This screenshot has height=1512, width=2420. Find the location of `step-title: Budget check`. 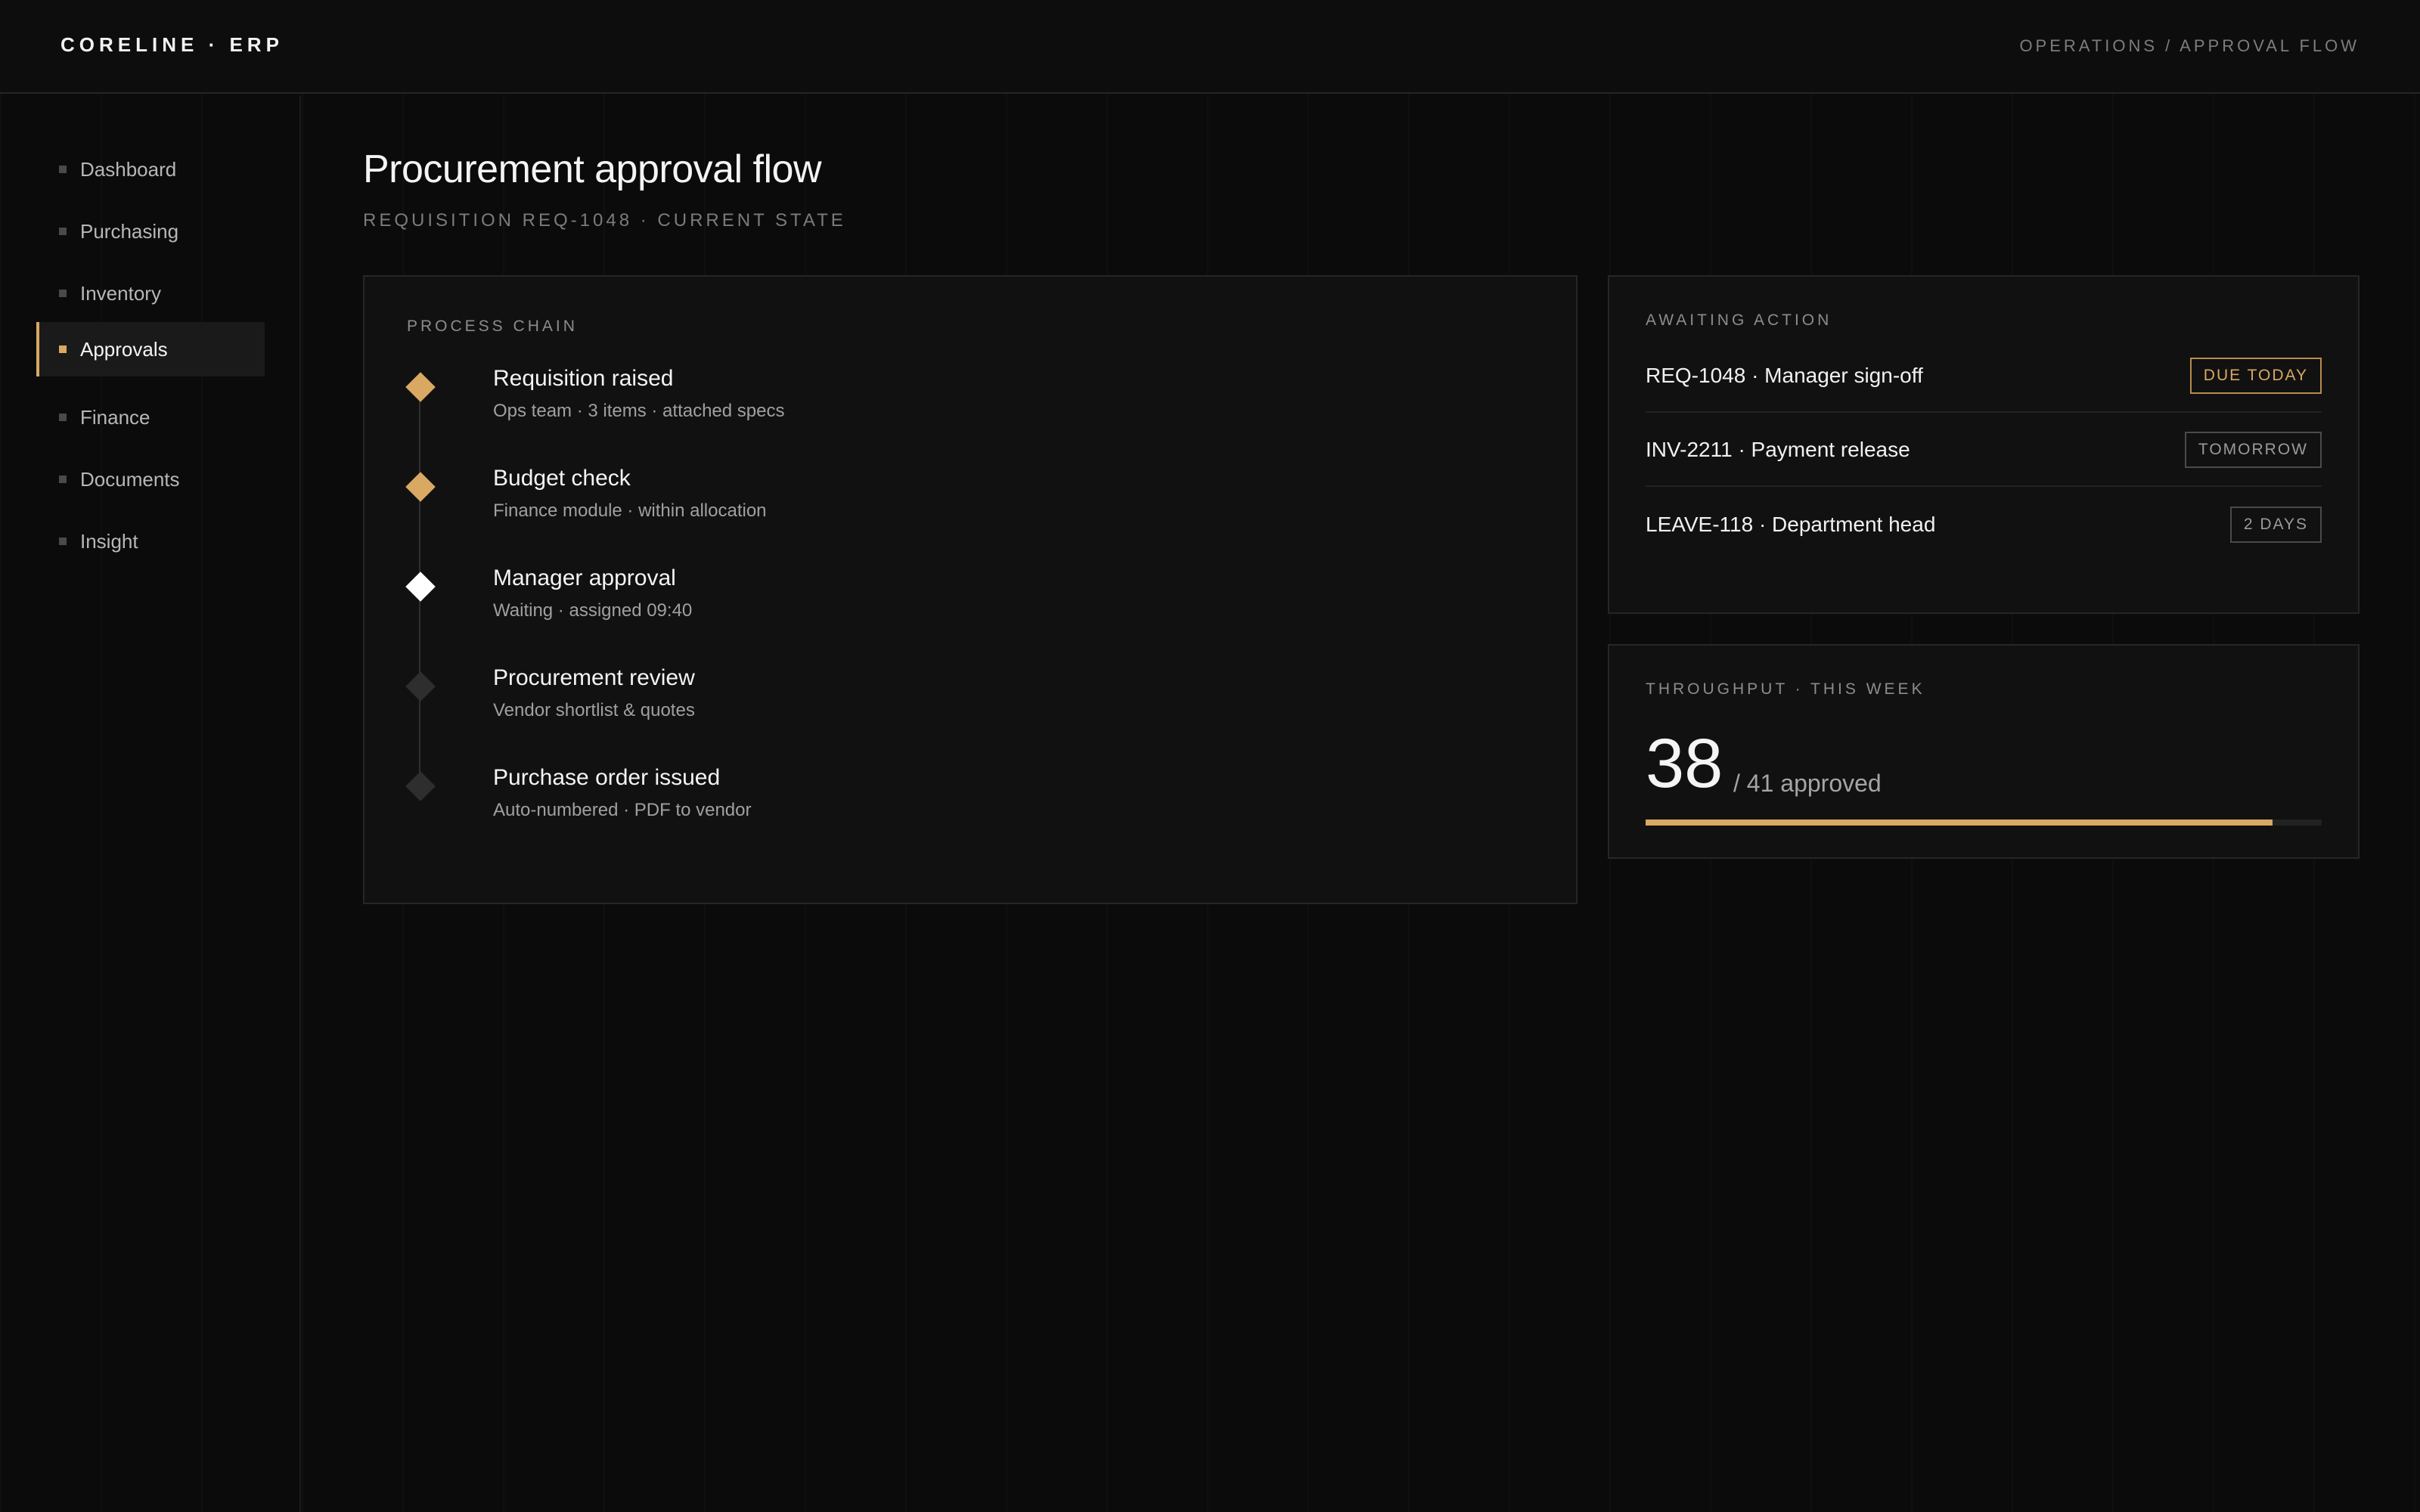

step-title: Budget check is located at coordinates (562, 478).